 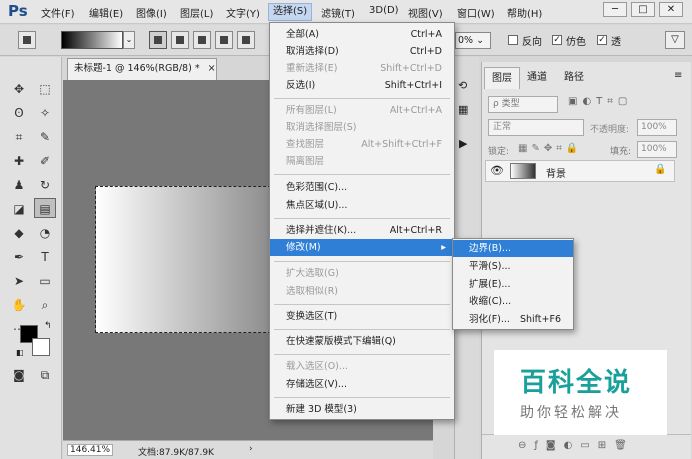 What do you see at coordinates (19, 161) in the screenshot?
I see `healing-brush-tool-icon: ✚` at bounding box center [19, 161].